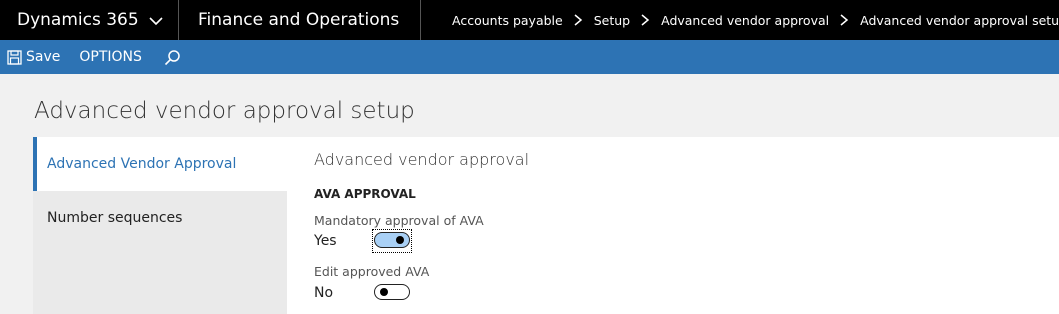  Describe the element at coordinates (43, 57) in the screenshot. I see `save-label: Save` at that location.